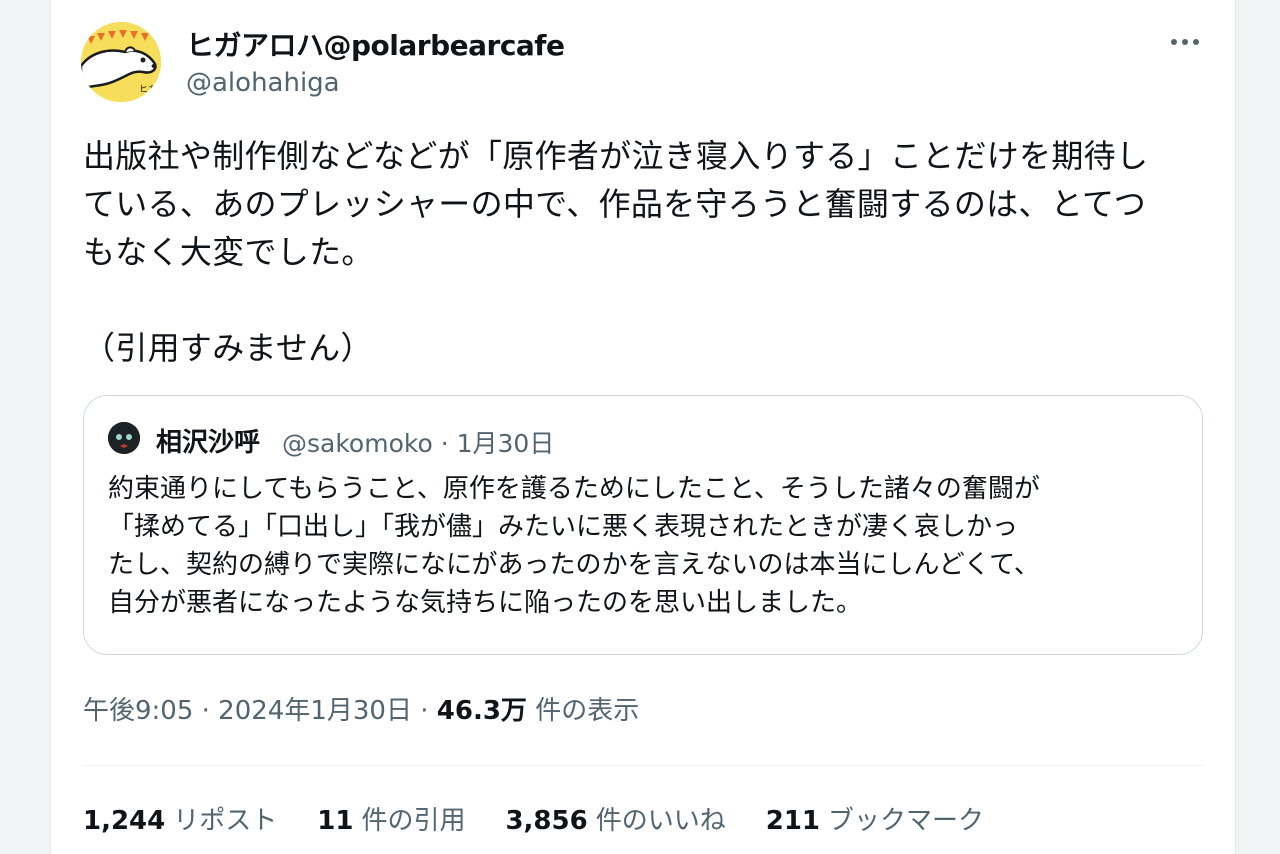 The image size is (1280, 854). What do you see at coordinates (263, 83) in the screenshot?
I see `author-handle: @alohahiga` at bounding box center [263, 83].